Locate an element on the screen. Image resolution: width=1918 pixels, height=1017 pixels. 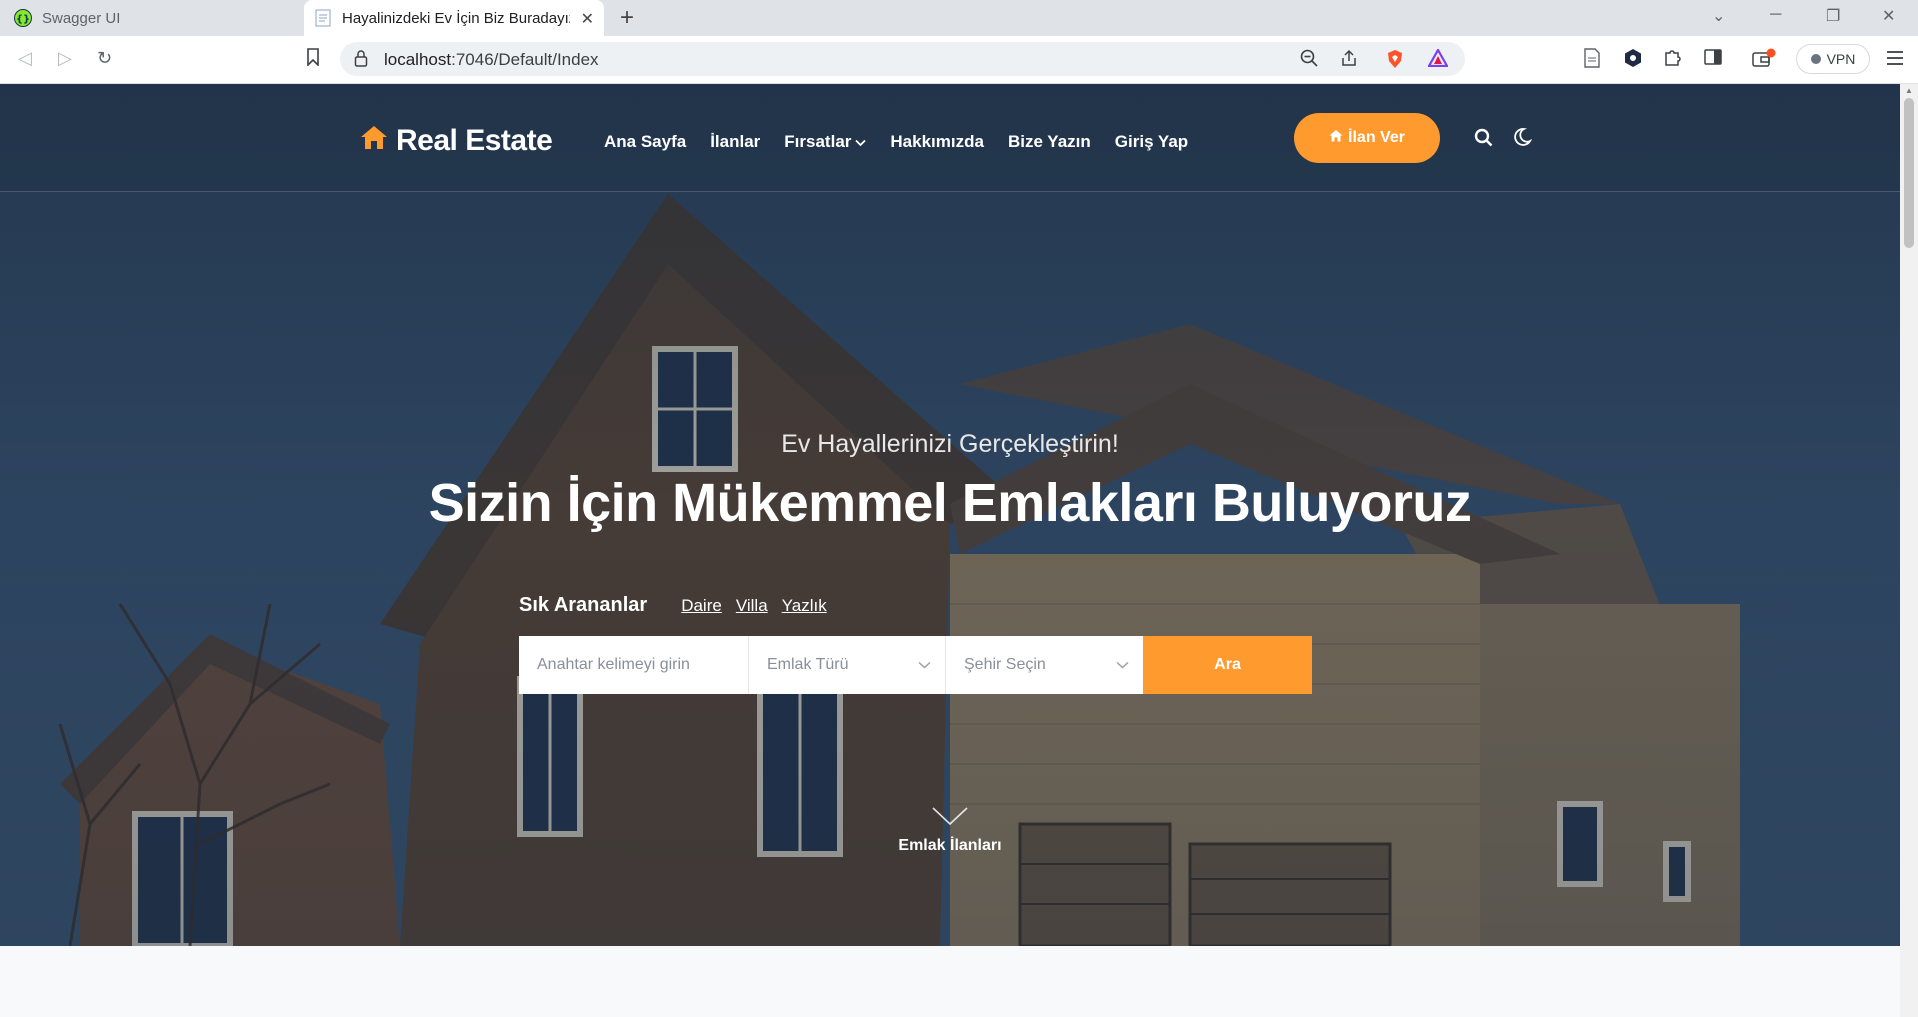
scroll-to-listings: Emlak İlanları is located at coordinates (950, 830).